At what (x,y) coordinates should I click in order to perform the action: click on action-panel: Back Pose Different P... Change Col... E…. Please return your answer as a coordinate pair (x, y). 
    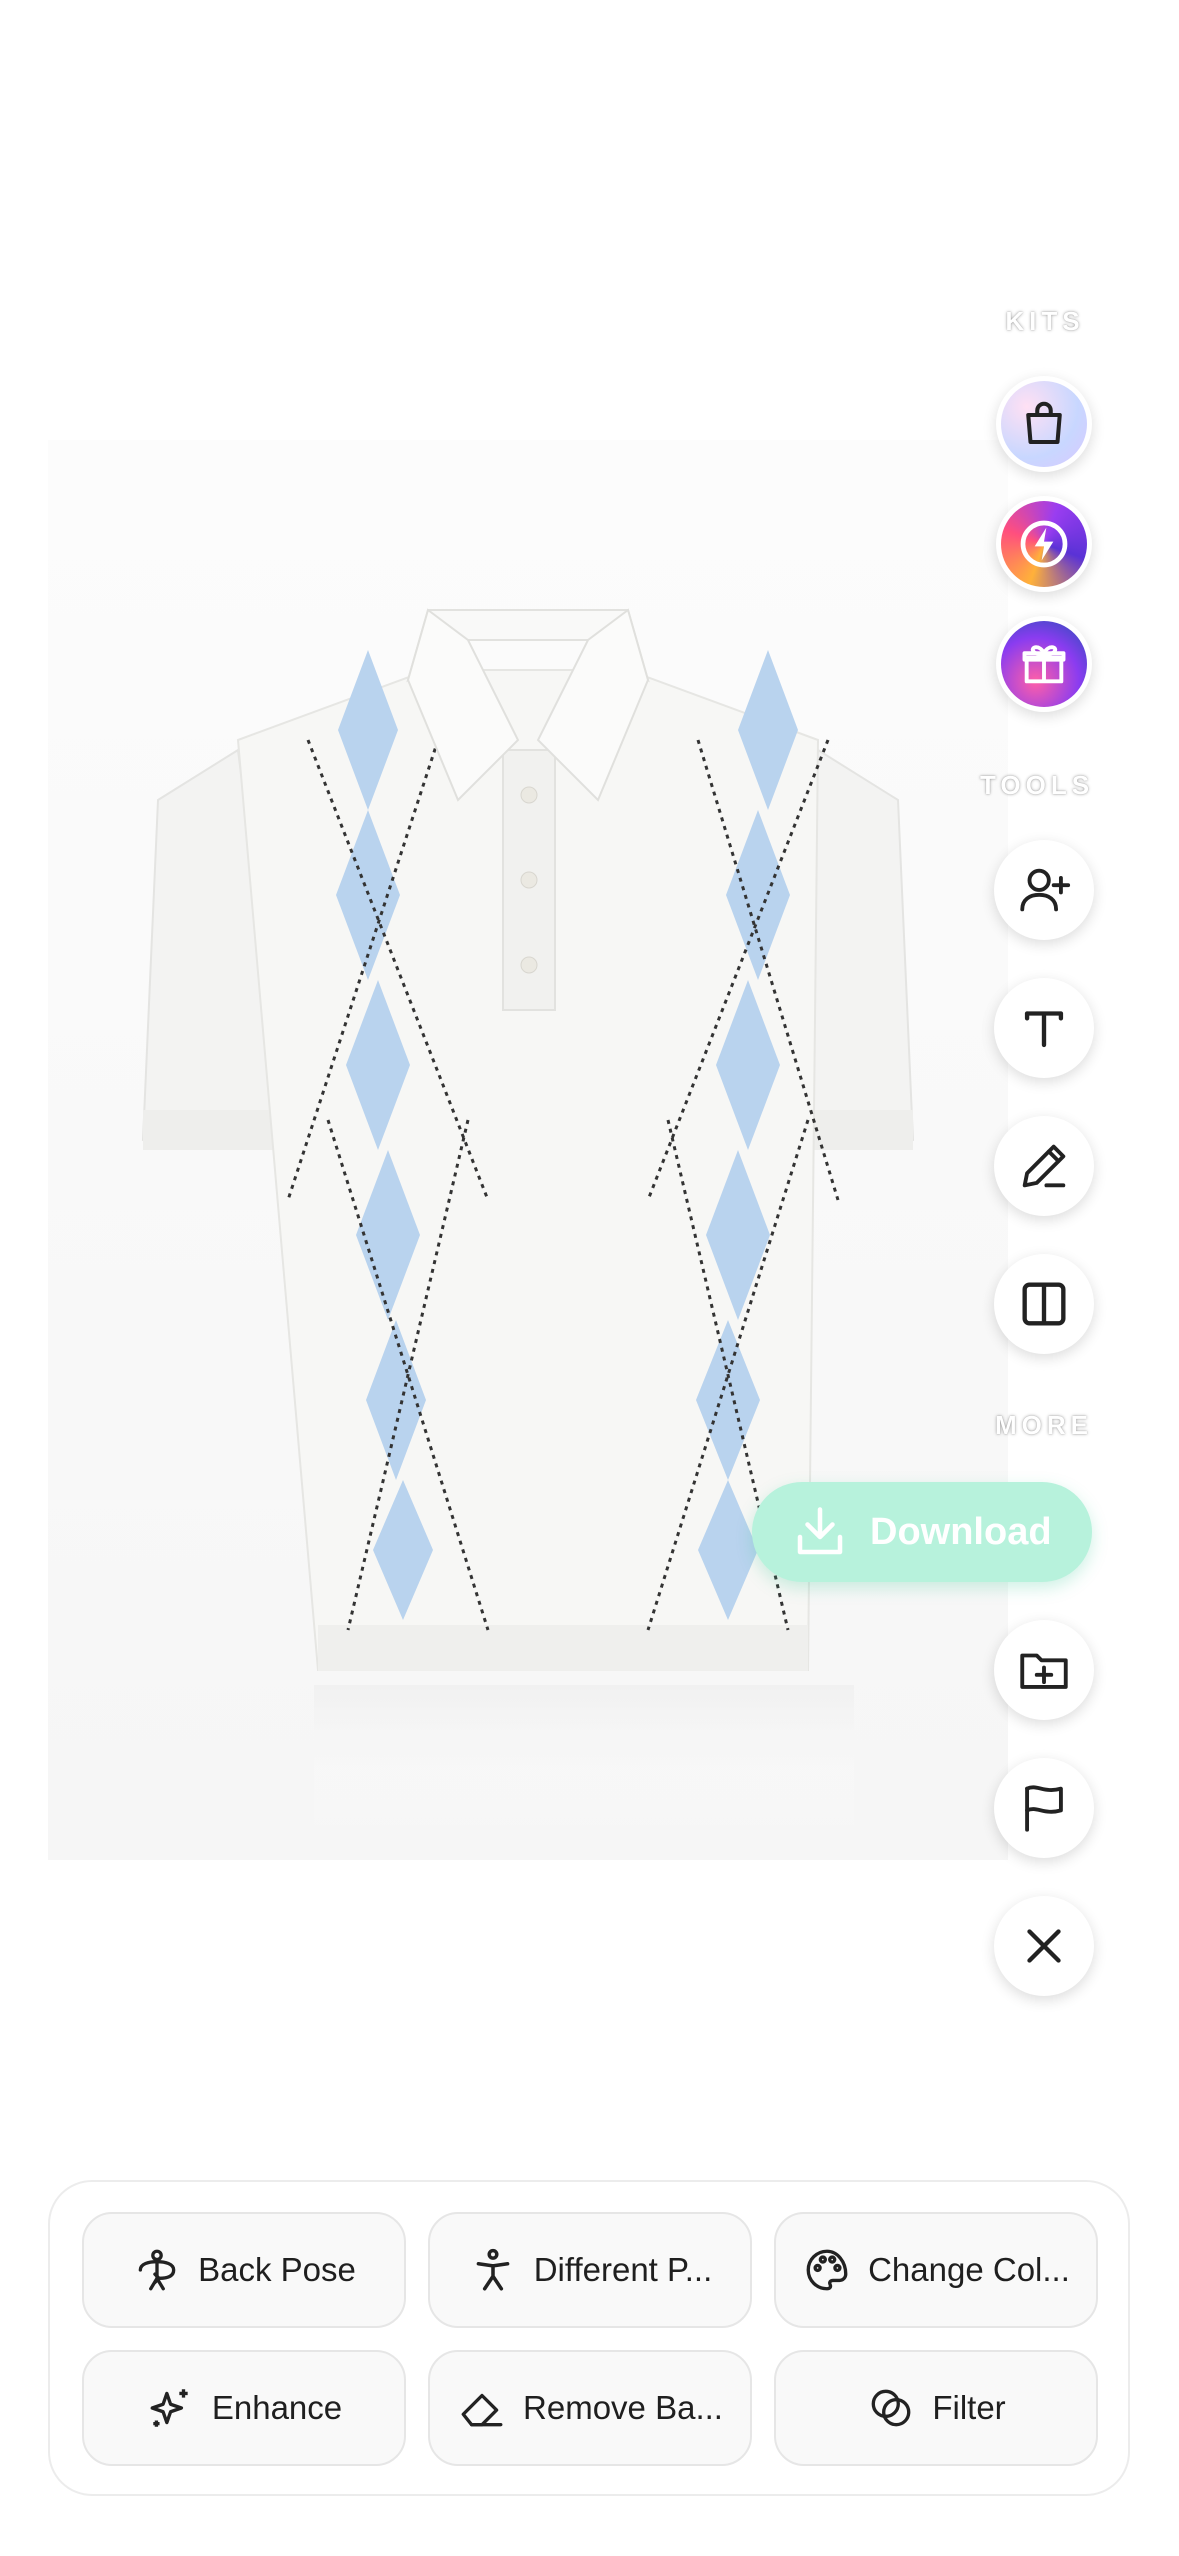
    Looking at the image, I should click on (589, 2338).